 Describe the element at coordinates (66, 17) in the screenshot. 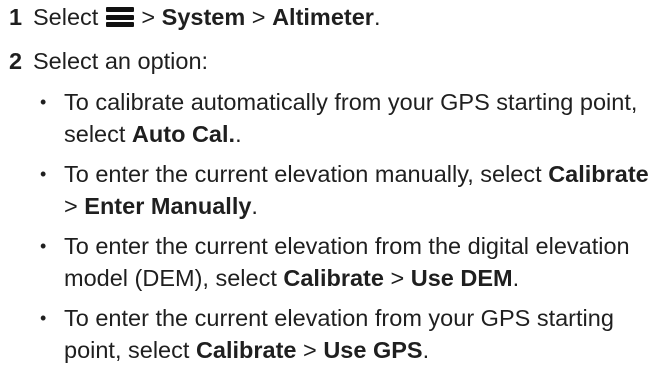

I see `step-prefix: Select` at that location.